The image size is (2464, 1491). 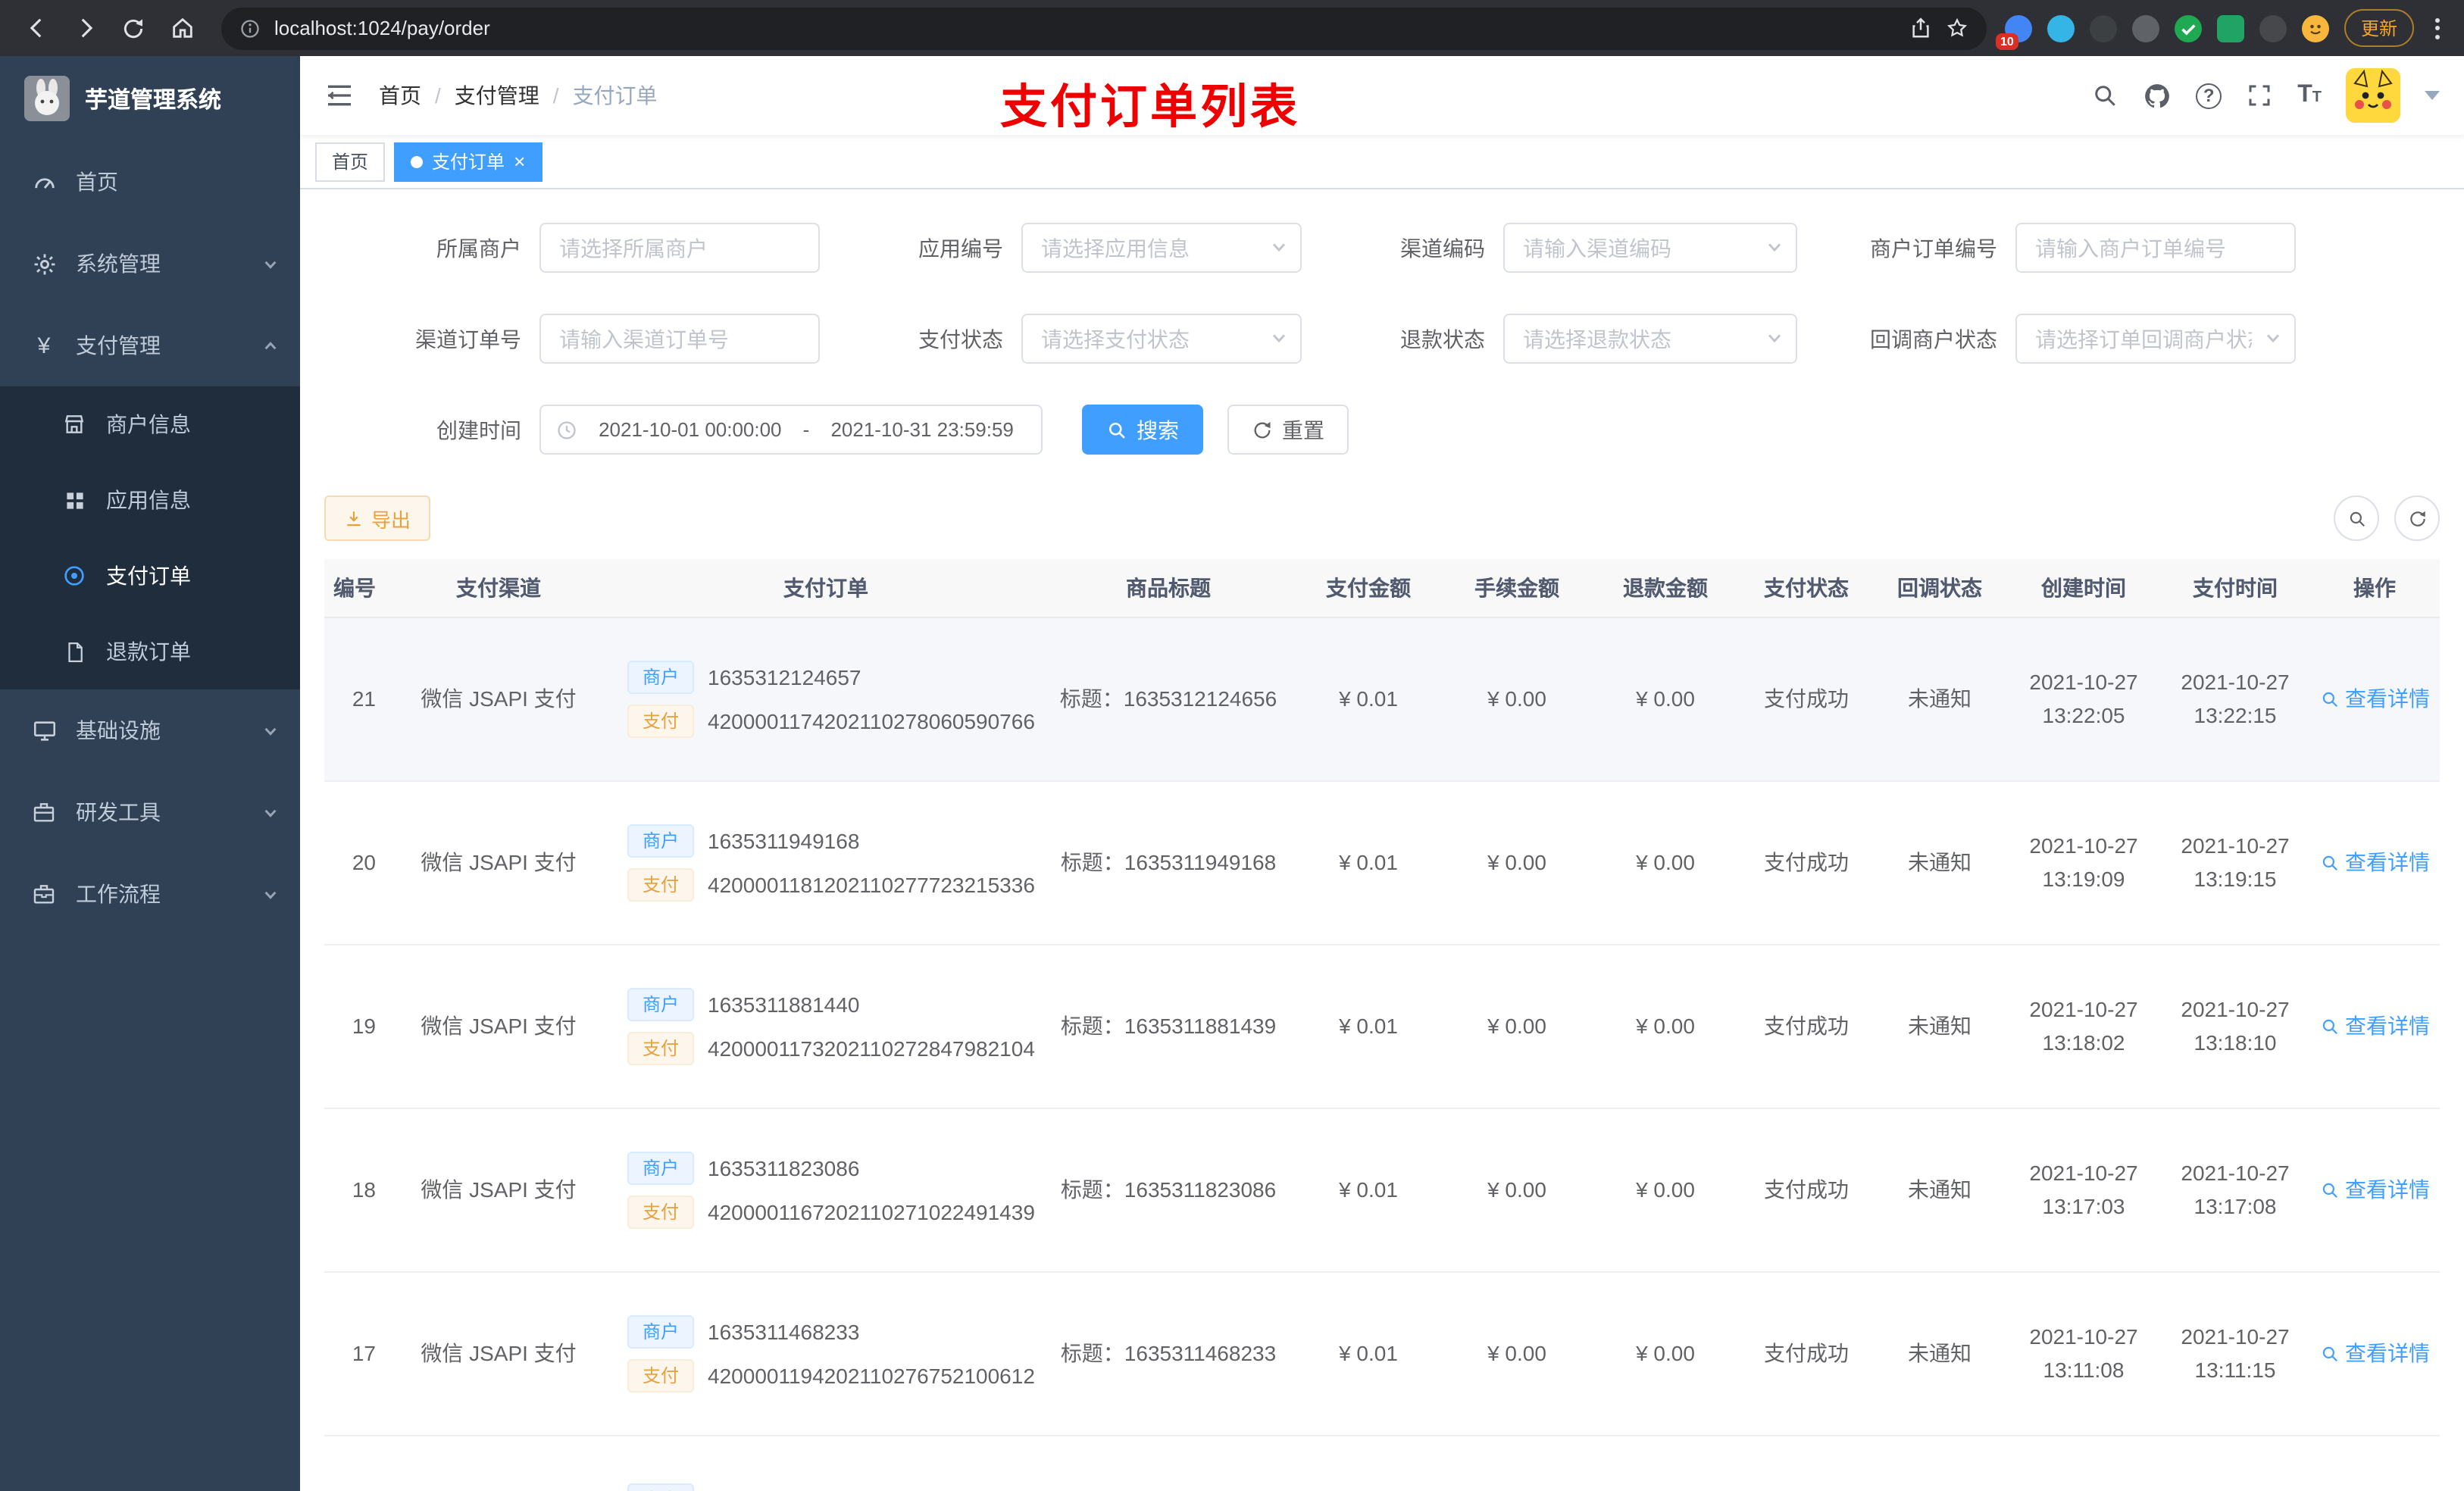 What do you see at coordinates (356, 1190) in the screenshot?
I see `order-id: 18` at bounding box center [356, 1190].